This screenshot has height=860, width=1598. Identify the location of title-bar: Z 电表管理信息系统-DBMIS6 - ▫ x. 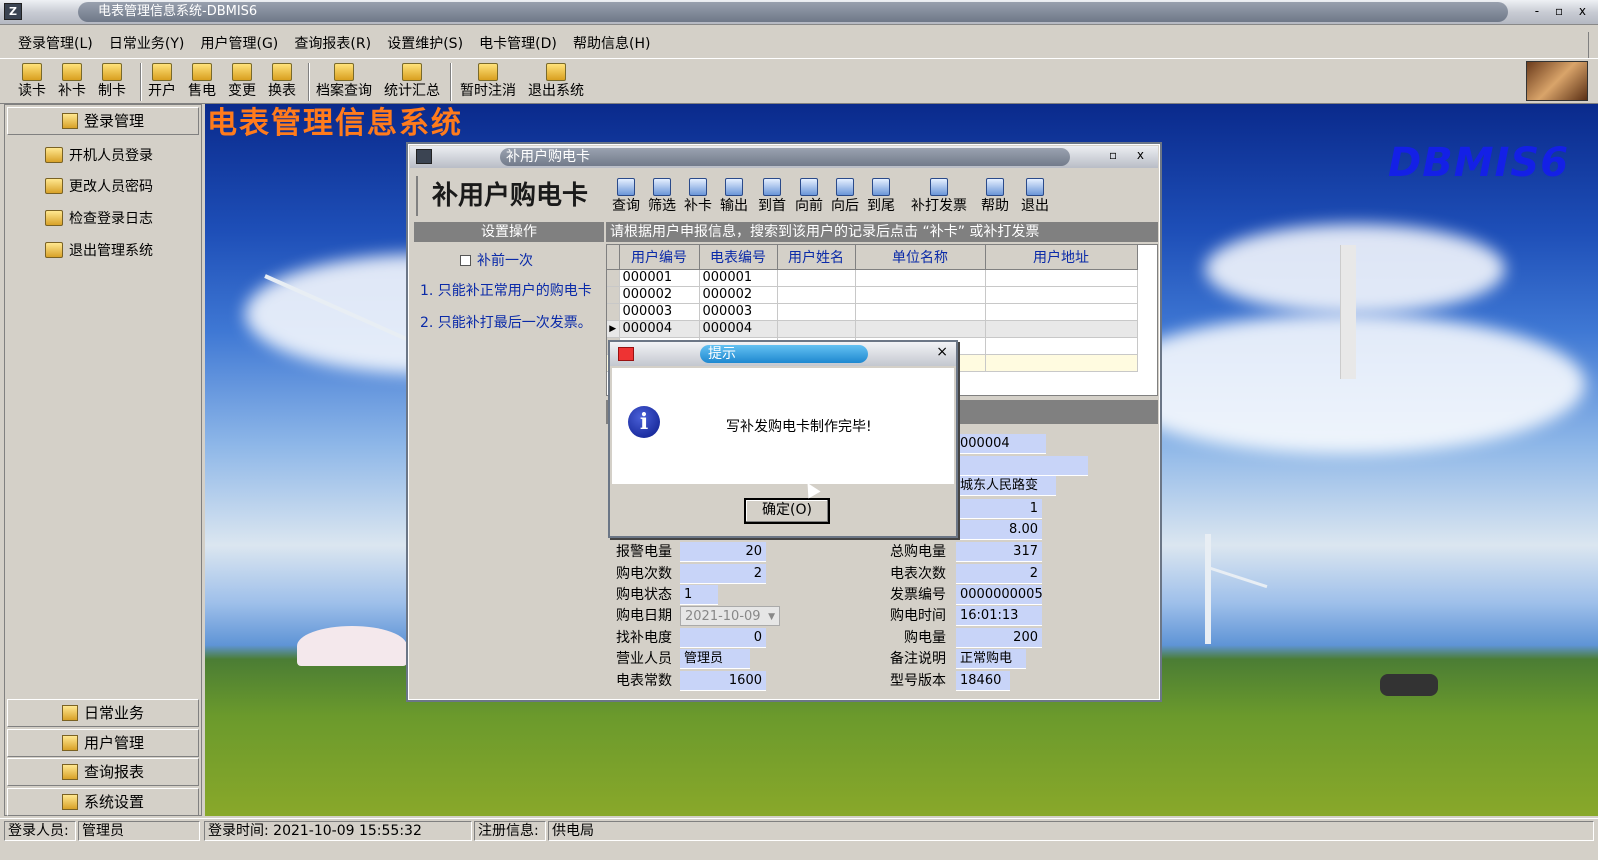
(799, 12).